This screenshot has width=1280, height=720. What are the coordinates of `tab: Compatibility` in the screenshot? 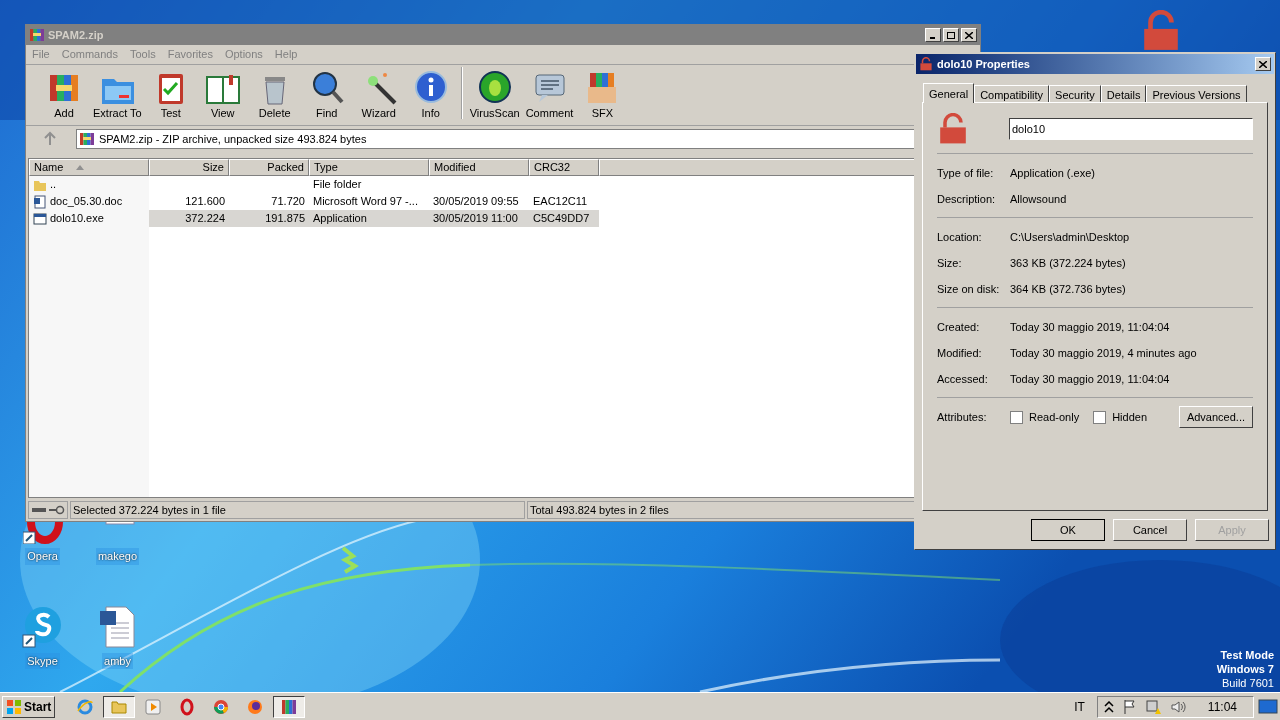 It's located at (1012, 93).